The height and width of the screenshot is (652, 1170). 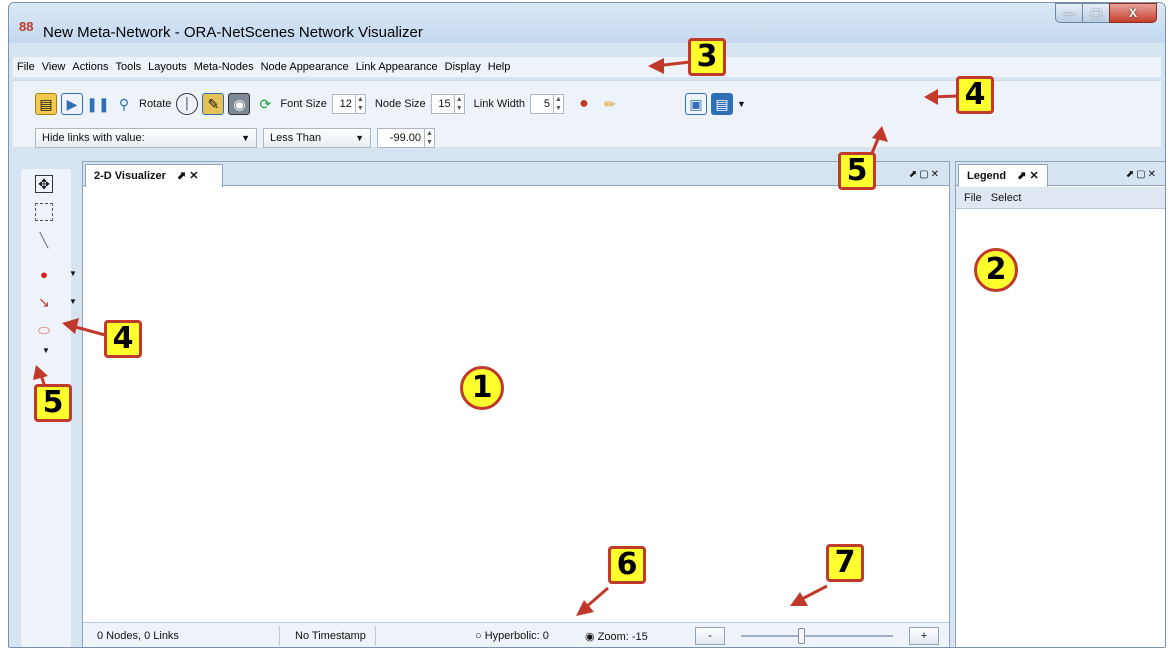 I want to click on eye-icon: ◉, so click(x=239, y=104).